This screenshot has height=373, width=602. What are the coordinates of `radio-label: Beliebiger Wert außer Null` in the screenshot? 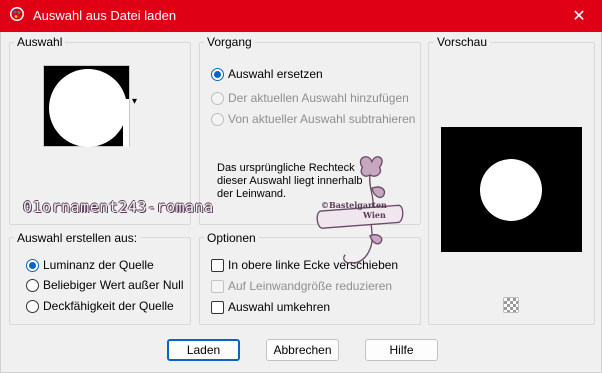 It's located at (113, 285).